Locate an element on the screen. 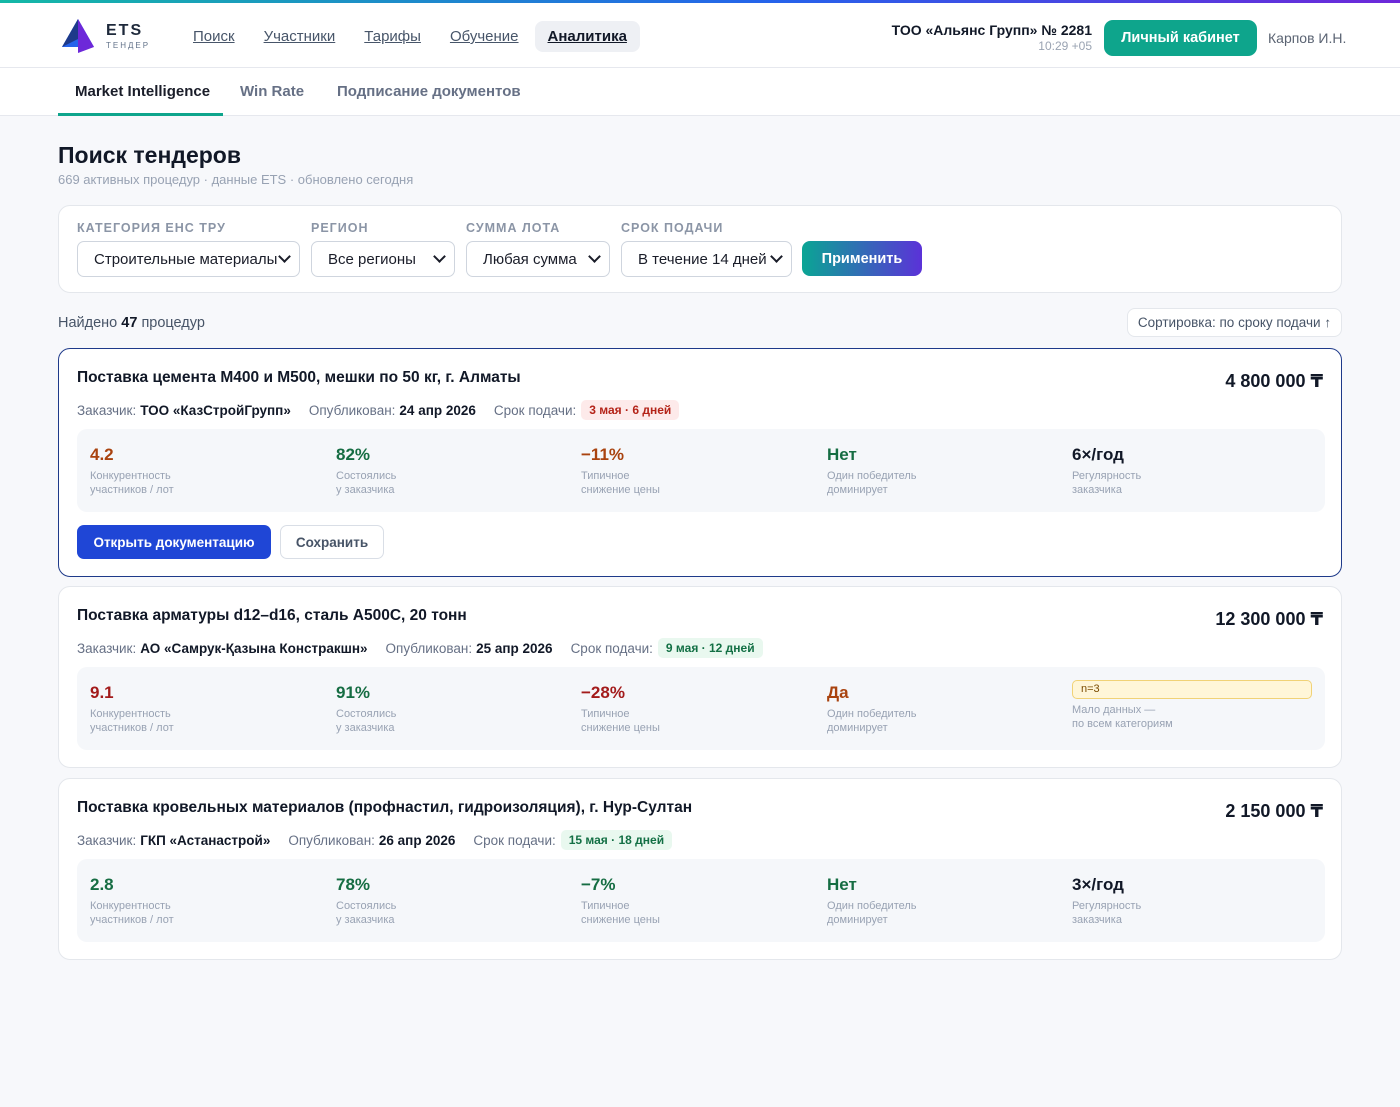  nav-tariffs: Тарифы is located at coordinates (392, 36).